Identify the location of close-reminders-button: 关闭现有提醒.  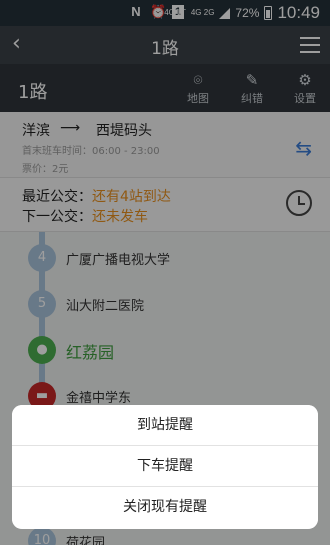
(165, 507).